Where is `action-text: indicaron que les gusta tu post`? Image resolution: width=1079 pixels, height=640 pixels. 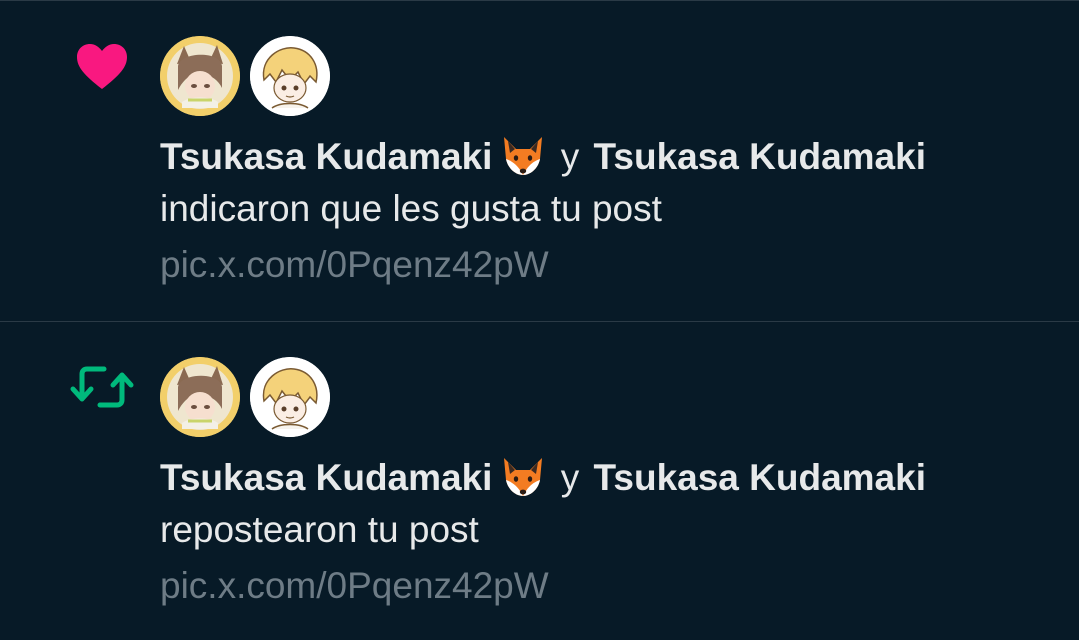 action-text: indicaron que les gusta tu post is located at coordinates (411, 208).